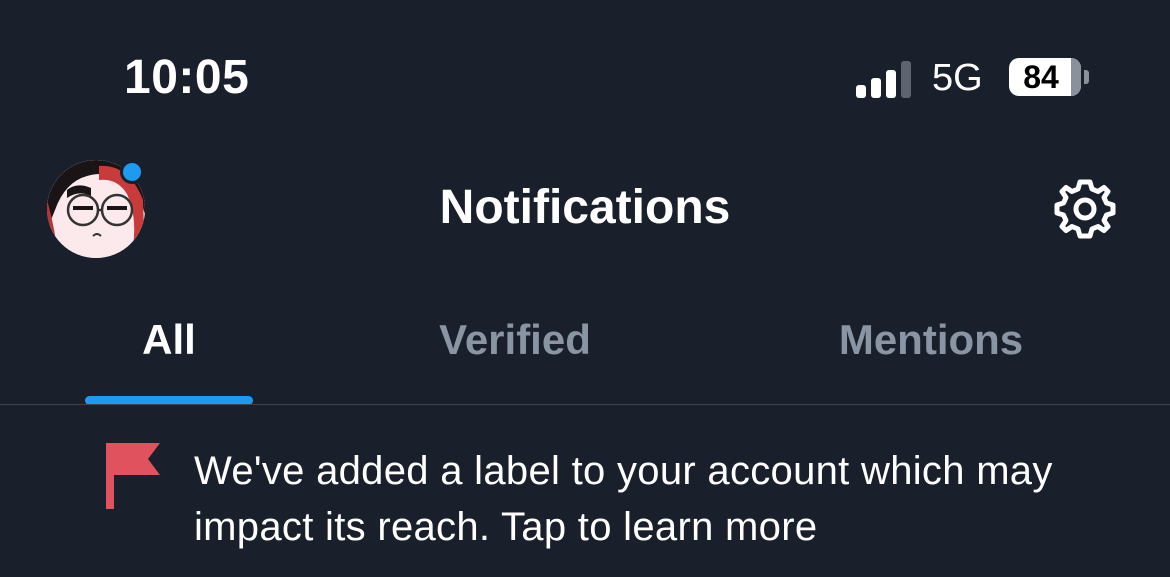 Image resolution: width=1170 pixels, height=577 pixels. Describe the element at coordinates (515, 342) in the screenshot. I see `tab-verified: Verified` at that location.